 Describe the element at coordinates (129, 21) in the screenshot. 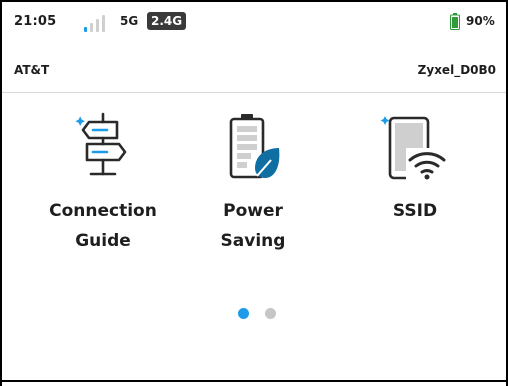

I see `network-type: 5G` at that location.